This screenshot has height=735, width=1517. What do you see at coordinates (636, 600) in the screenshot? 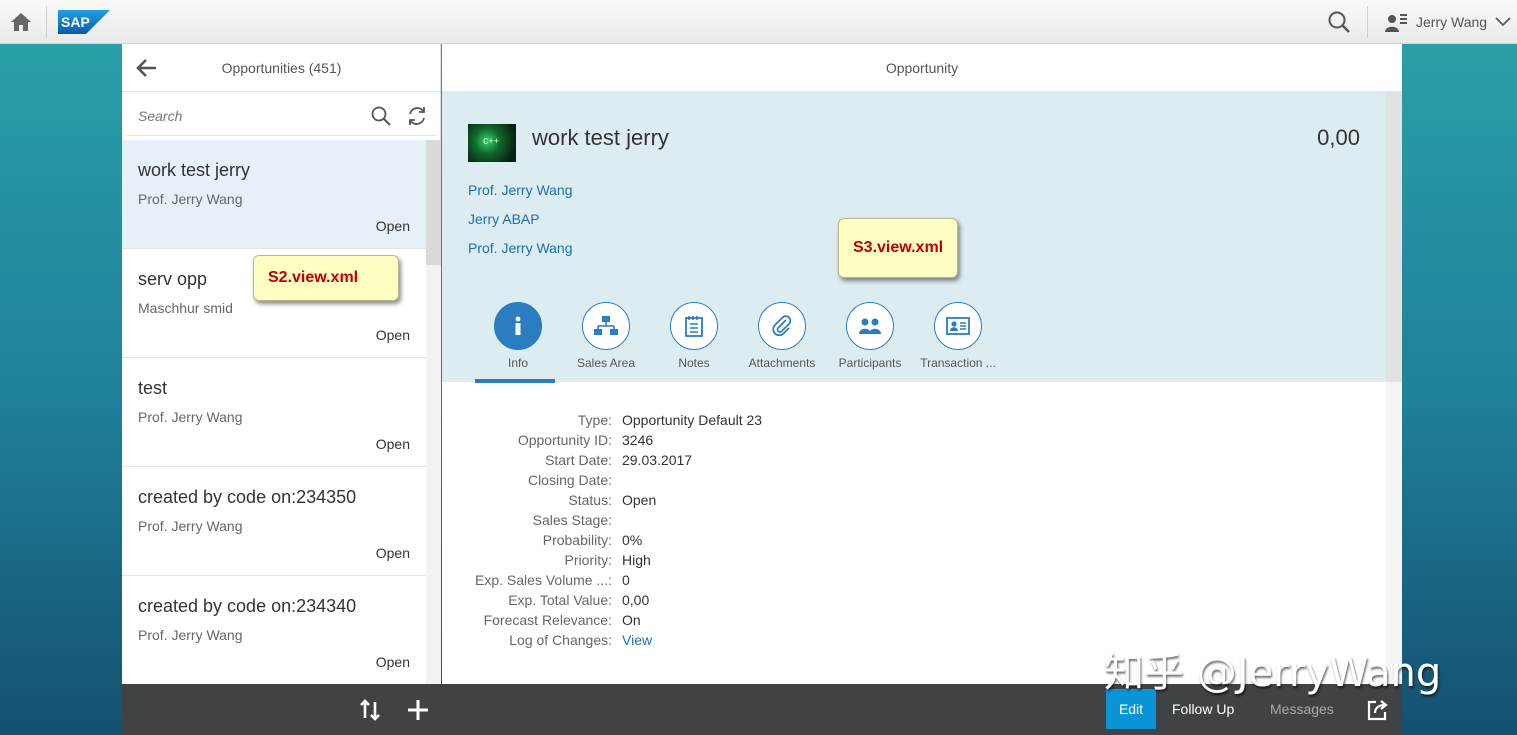
I see `field-value: 0,00` at bounding box center [636, 600].